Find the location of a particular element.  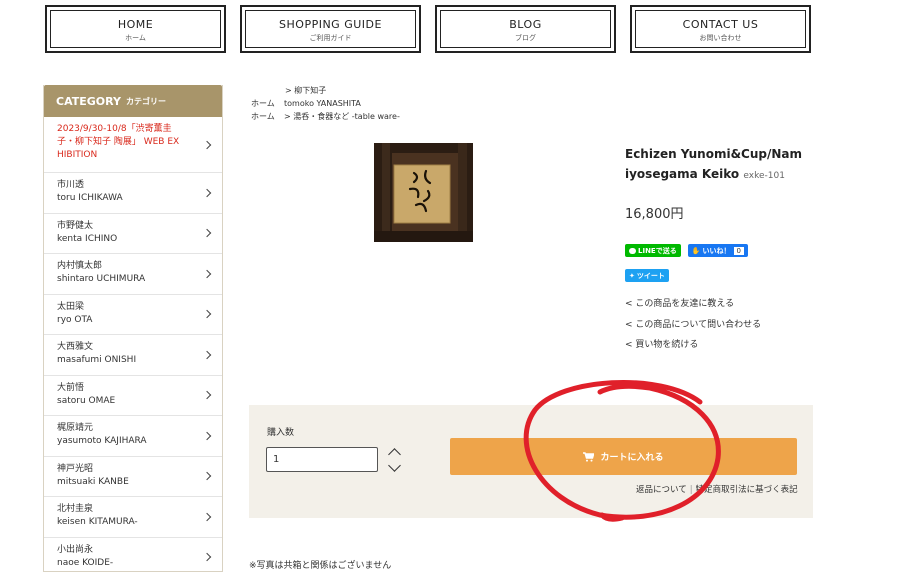

category-name-en: kenta ICHINO is located at coordinates (87, 238).